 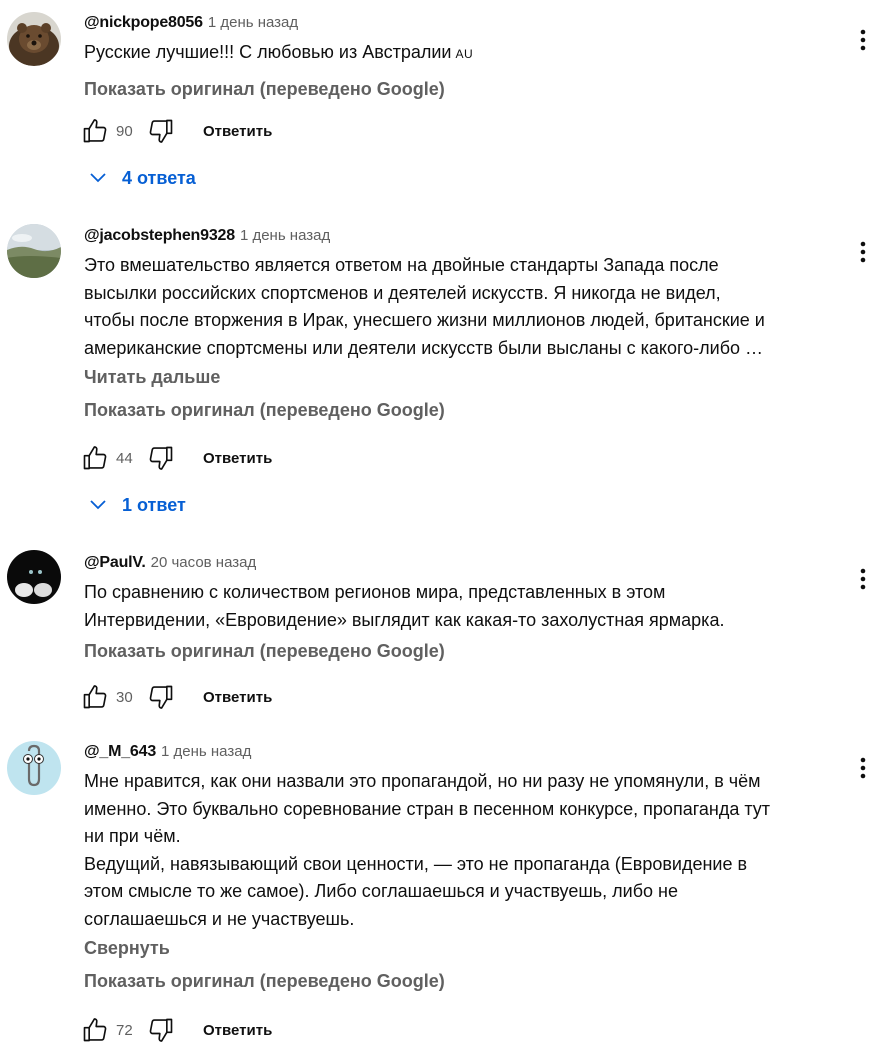 What do you see at coordinates (132, 836) in the screenshot?
I see `comment-text-line: ни при чём.` at bounding box center [132, 836].